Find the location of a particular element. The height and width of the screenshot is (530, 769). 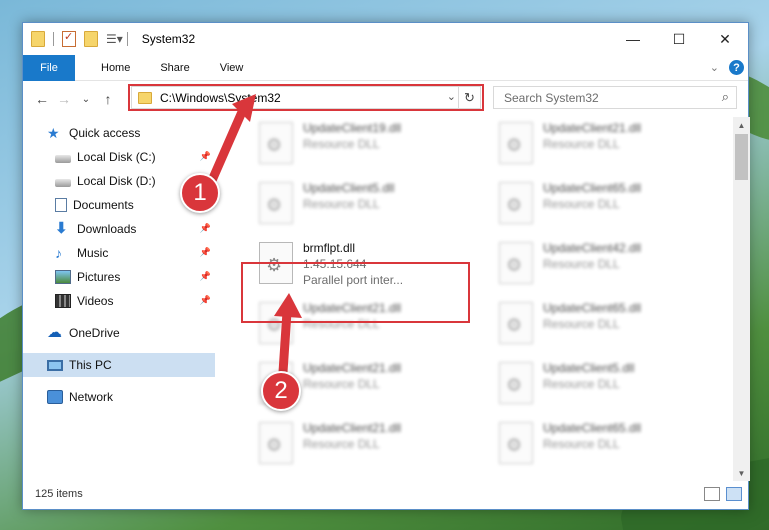

minimize-button: — is located at coordinates (633, 39).